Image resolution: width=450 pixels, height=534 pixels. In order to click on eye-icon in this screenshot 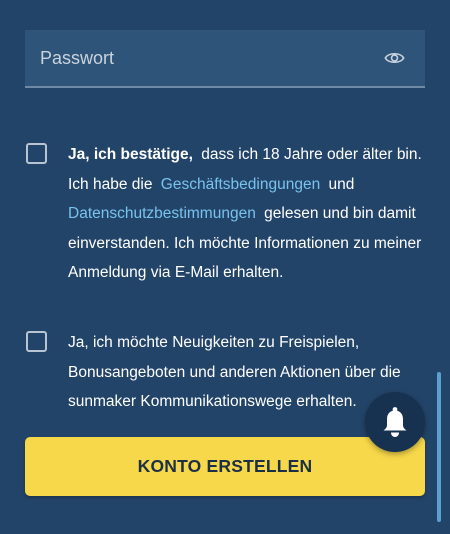, I will do `click(394, 58)`.